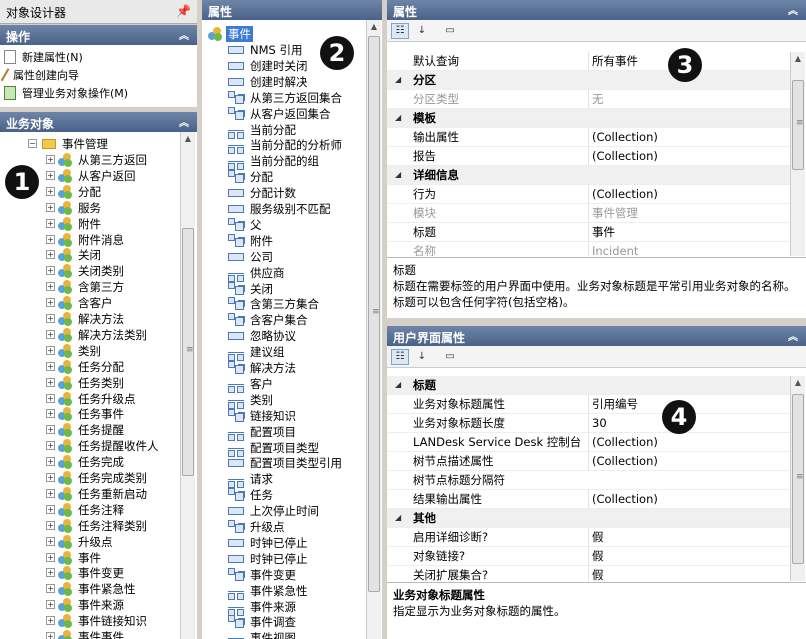 This screenshot has height=639, width=806. I want to click on property-row: 分区类型 无, so click(588, 99).